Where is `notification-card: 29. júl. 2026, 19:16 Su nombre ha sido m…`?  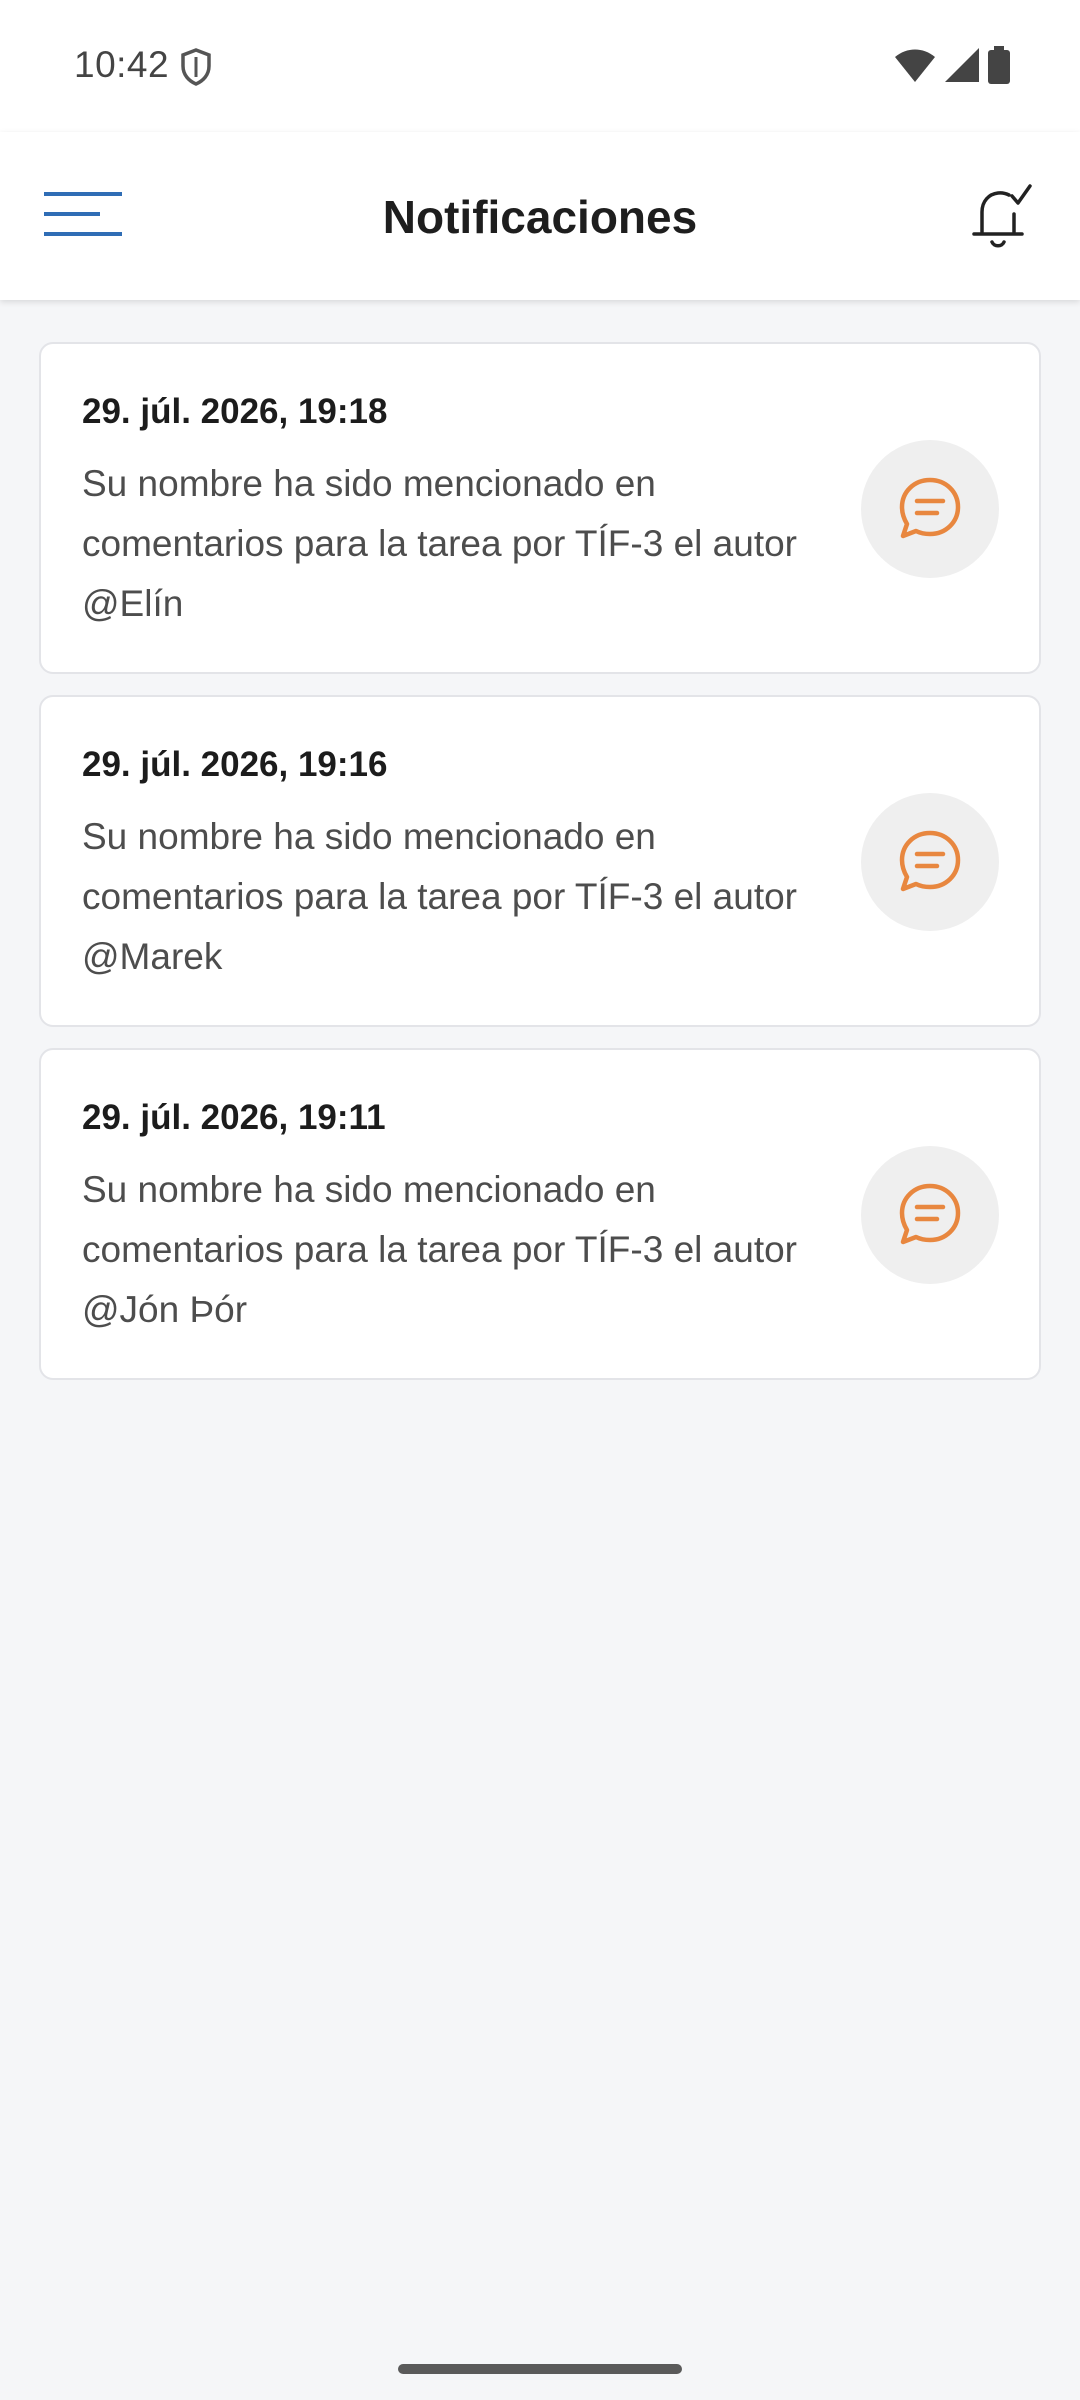
notification-card: 29. júl. 2026, 19:16 Su nombre ha sido m… is located at coordinates (540, 861).